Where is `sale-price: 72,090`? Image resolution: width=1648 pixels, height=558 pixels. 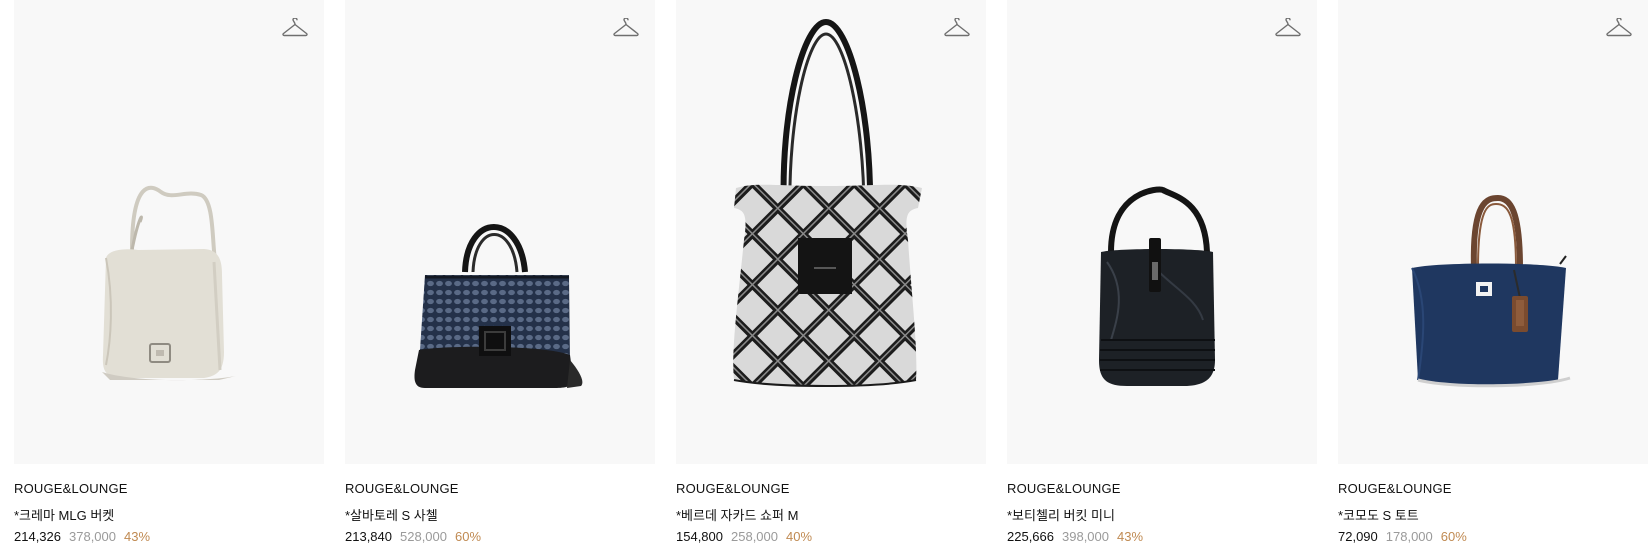 sale-price: 72,090 is located at coordinates (1358, 536).